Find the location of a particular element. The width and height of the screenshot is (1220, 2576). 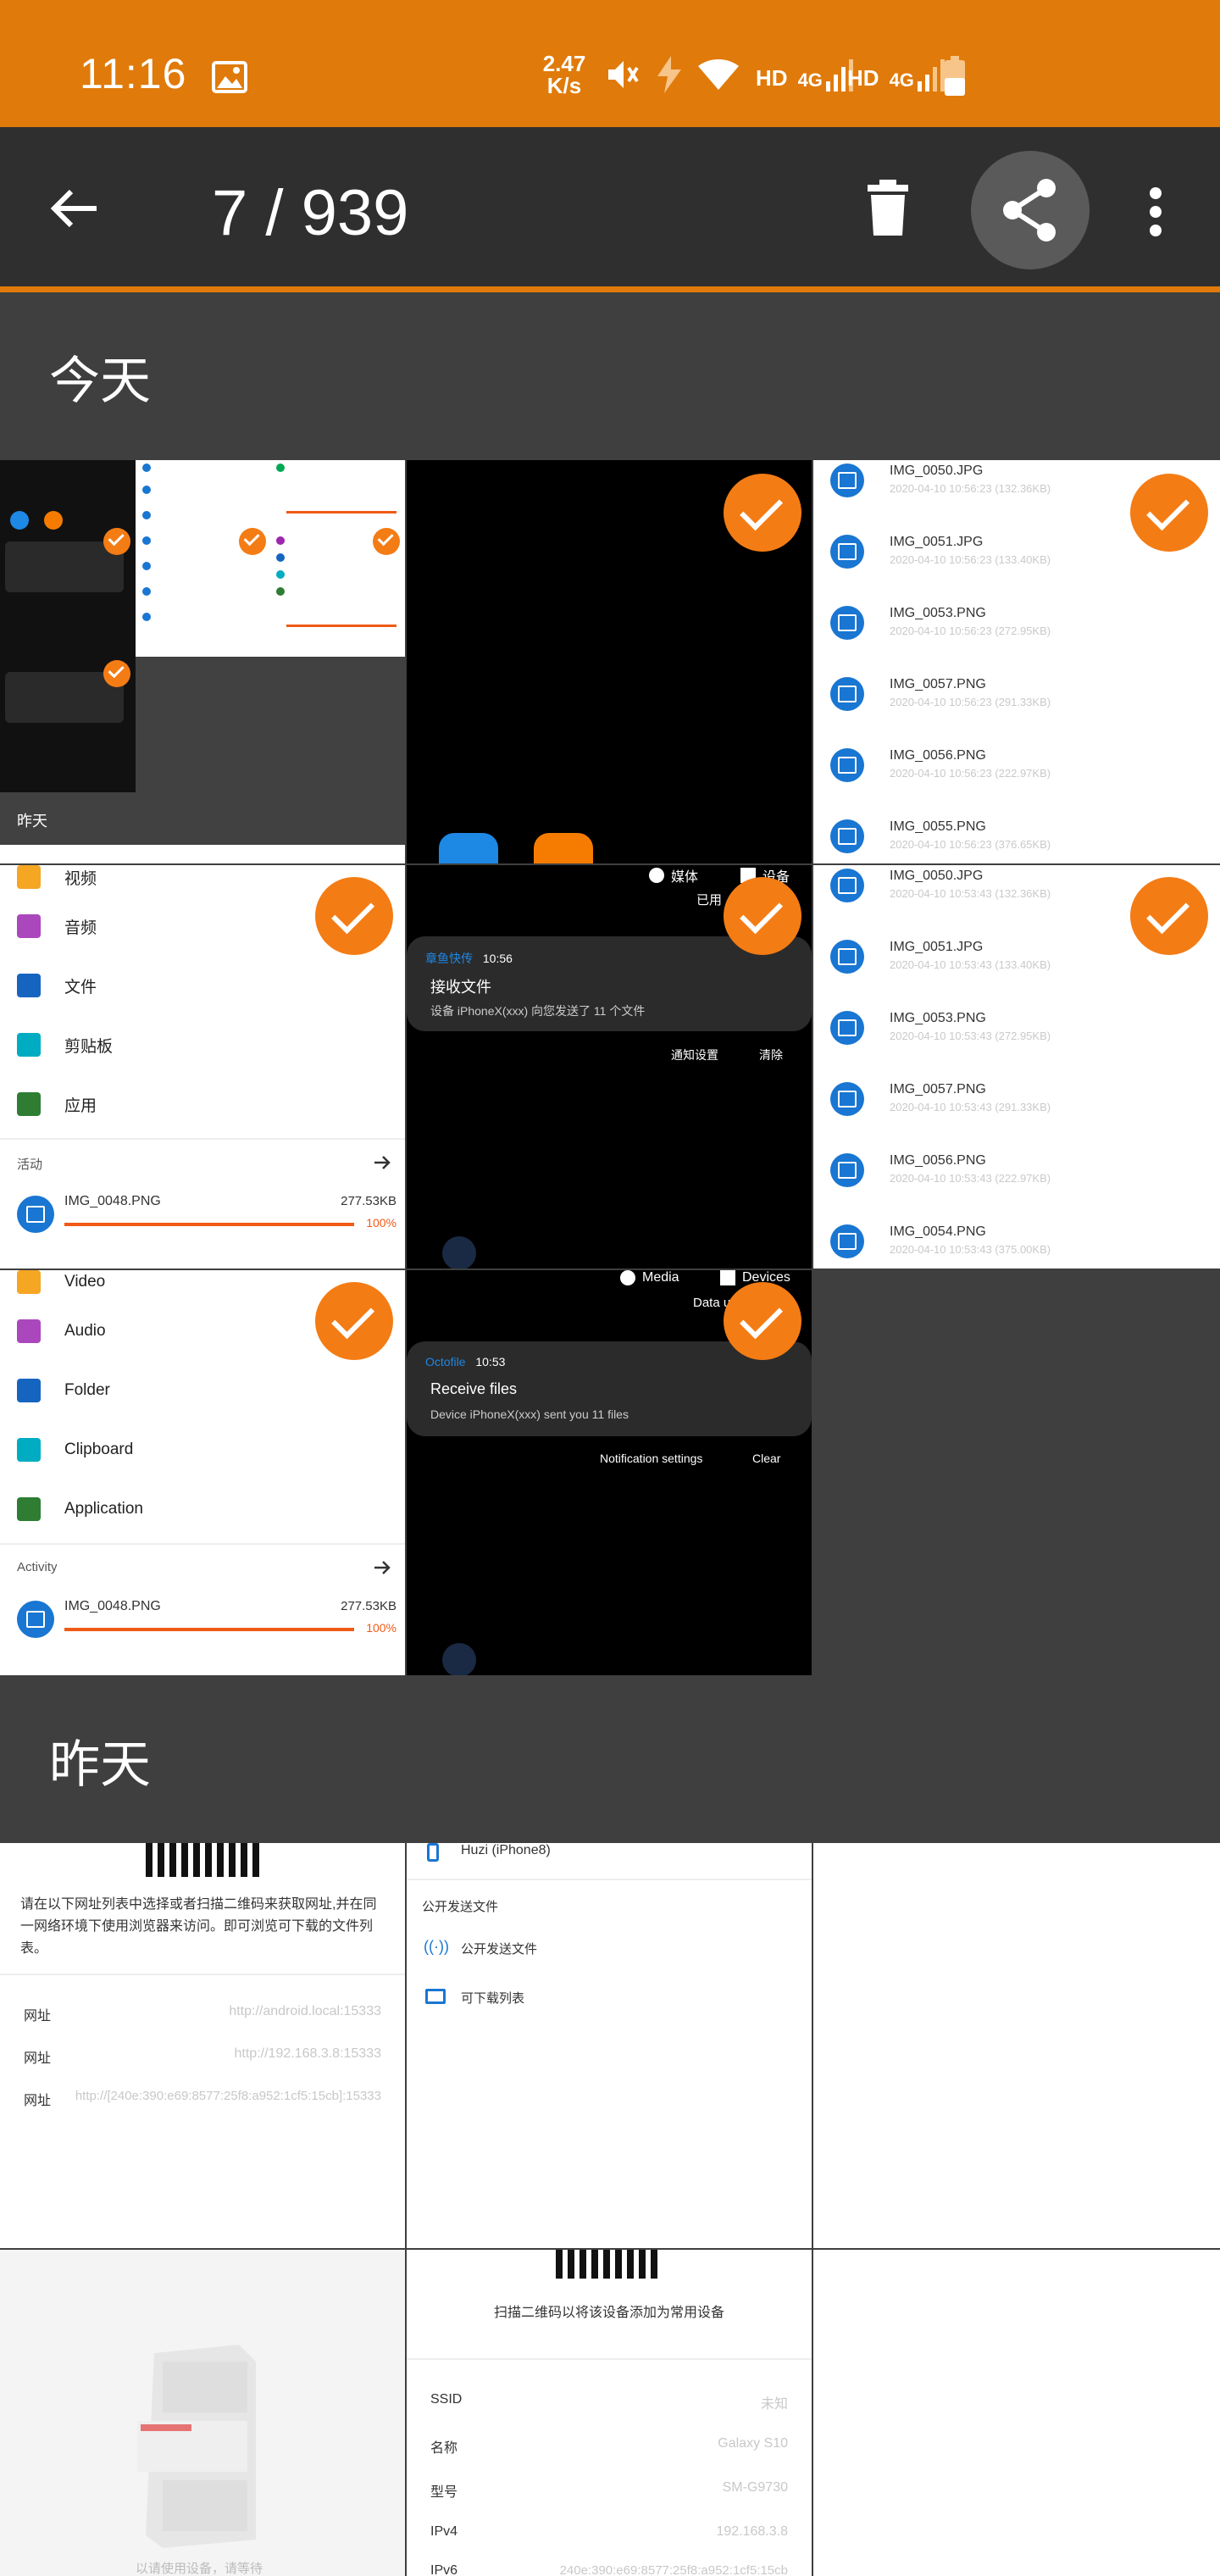

progress-accent-line is located at coordinates (610, 289).